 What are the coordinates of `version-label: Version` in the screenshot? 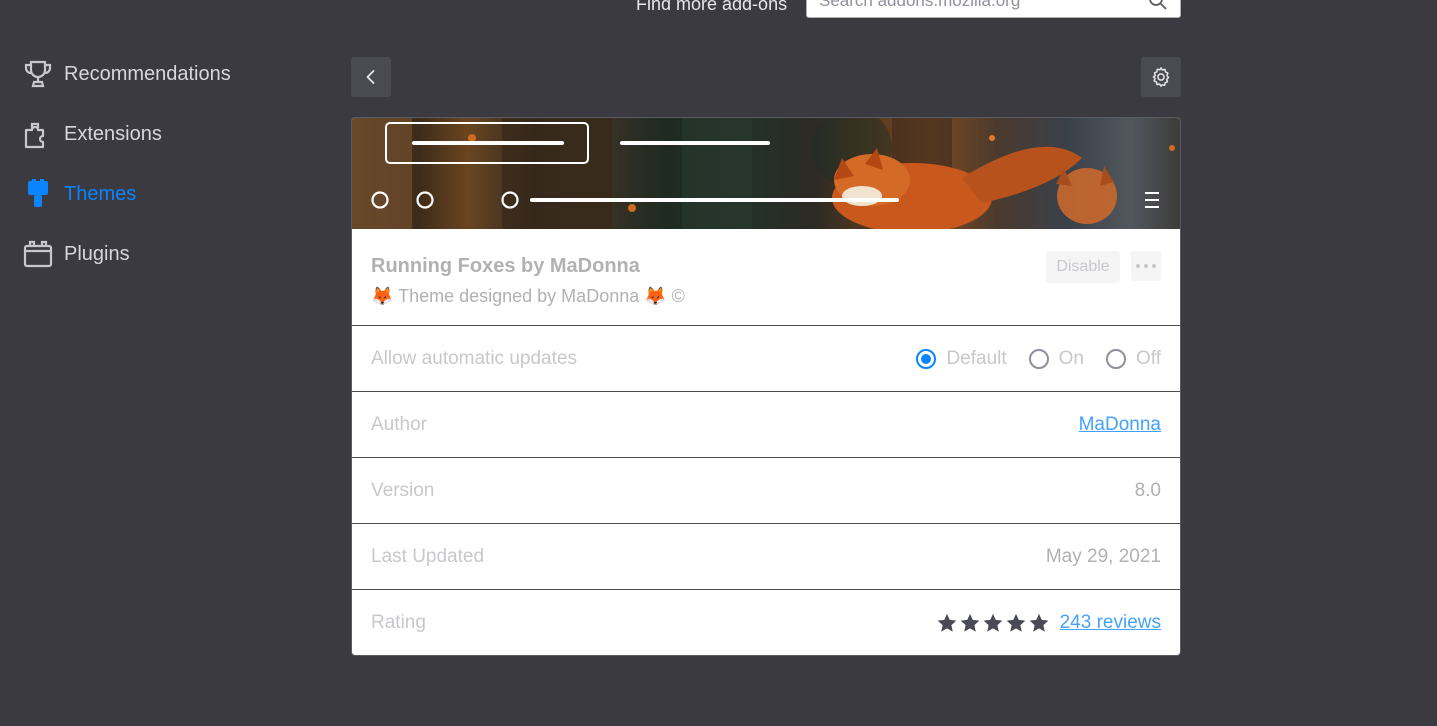 It's located at (403, 490).